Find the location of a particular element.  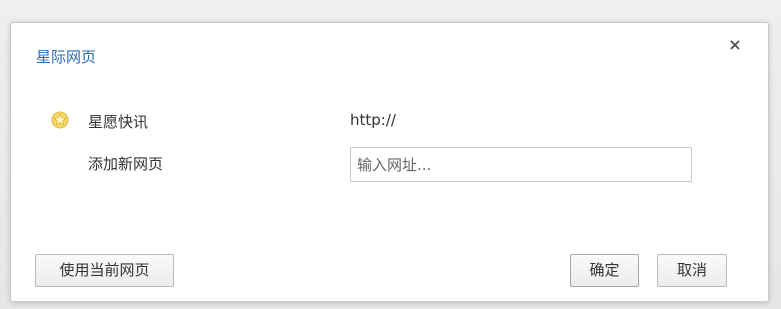

use-current-page-button: 使用当前网页 is located at coordinates (104, 270).